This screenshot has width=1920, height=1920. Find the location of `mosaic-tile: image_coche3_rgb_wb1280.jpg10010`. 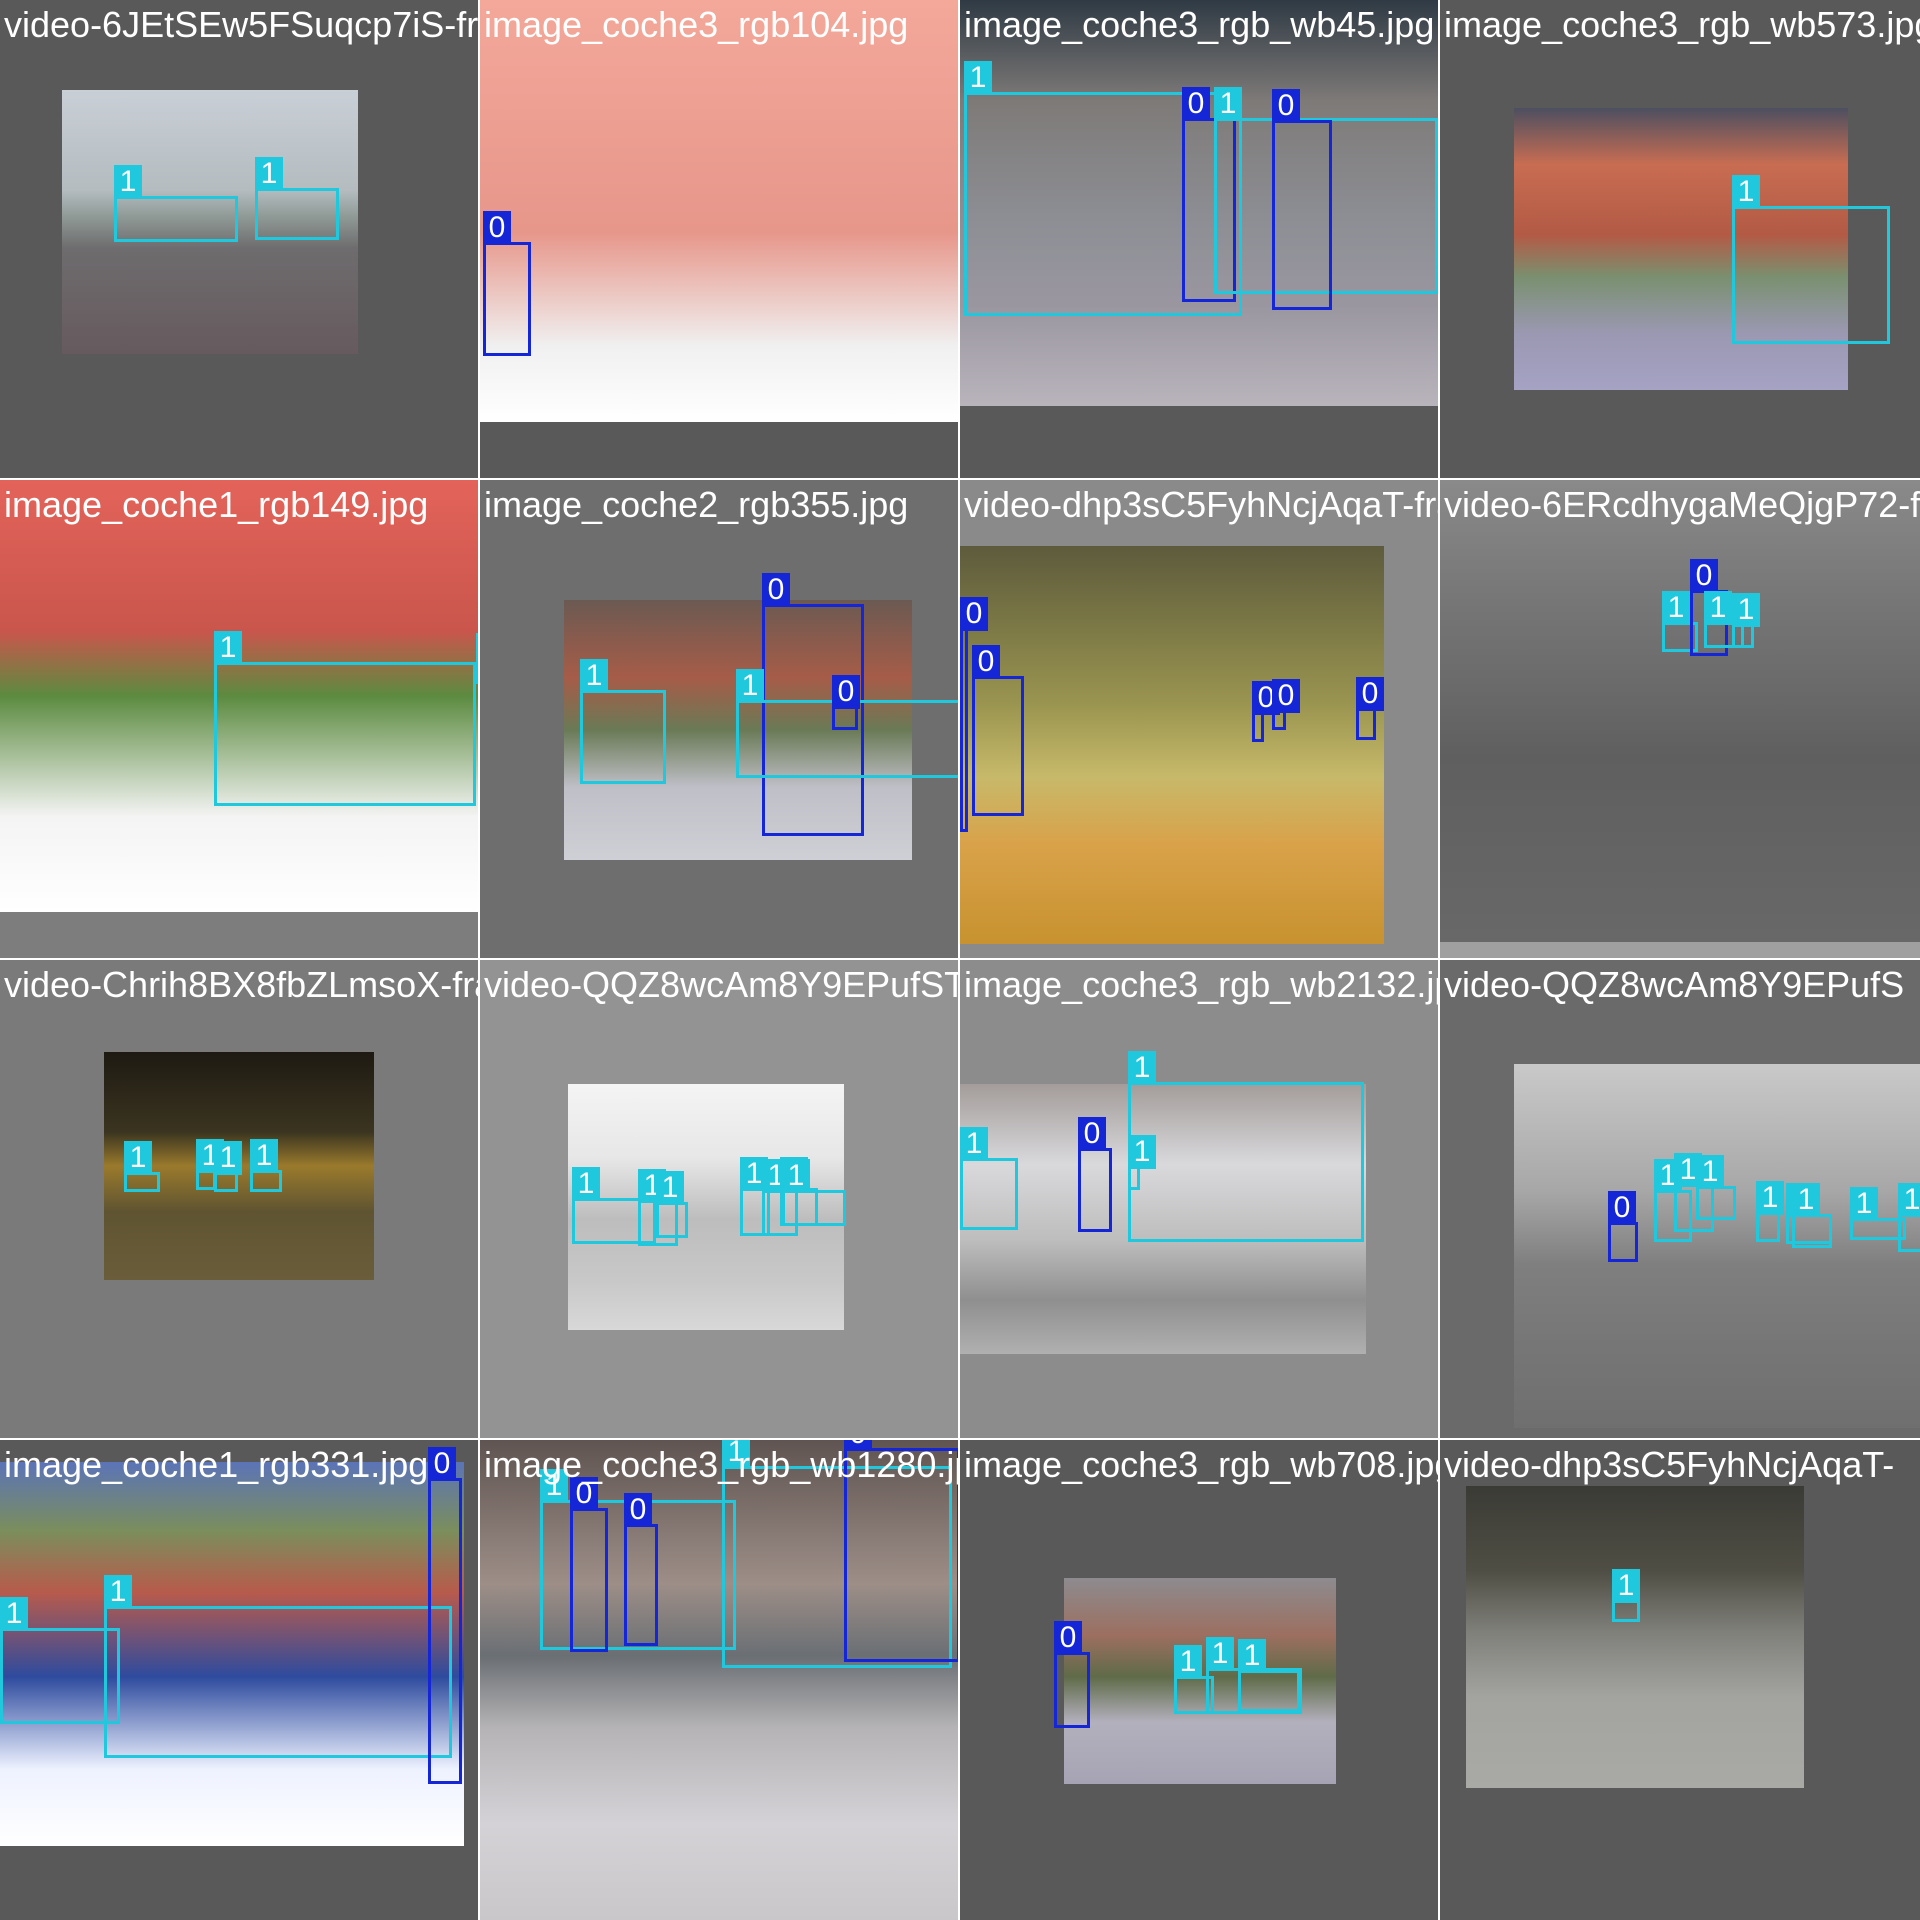

mosaic-tile: image_coche3_rgb_wb1280.jpg10010 is located at coordinates (719, 1680).